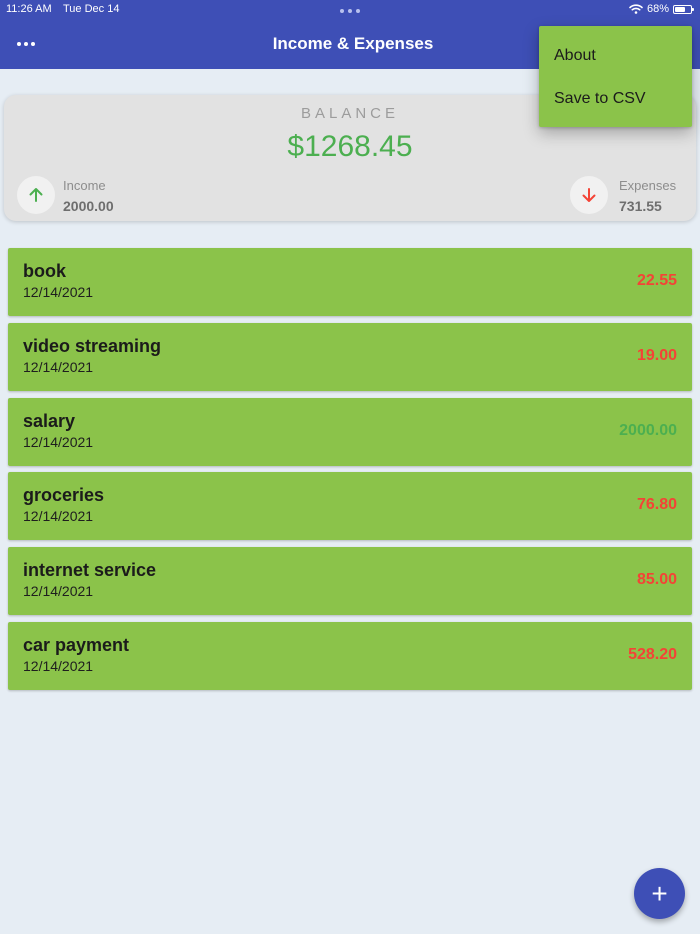 The width and height of the screenshot is (700, 934). Describe the element at coordinates (350, 655) in the screenshot. I see `transaction-card: car payment 12/14/2021 528.20` at that location.